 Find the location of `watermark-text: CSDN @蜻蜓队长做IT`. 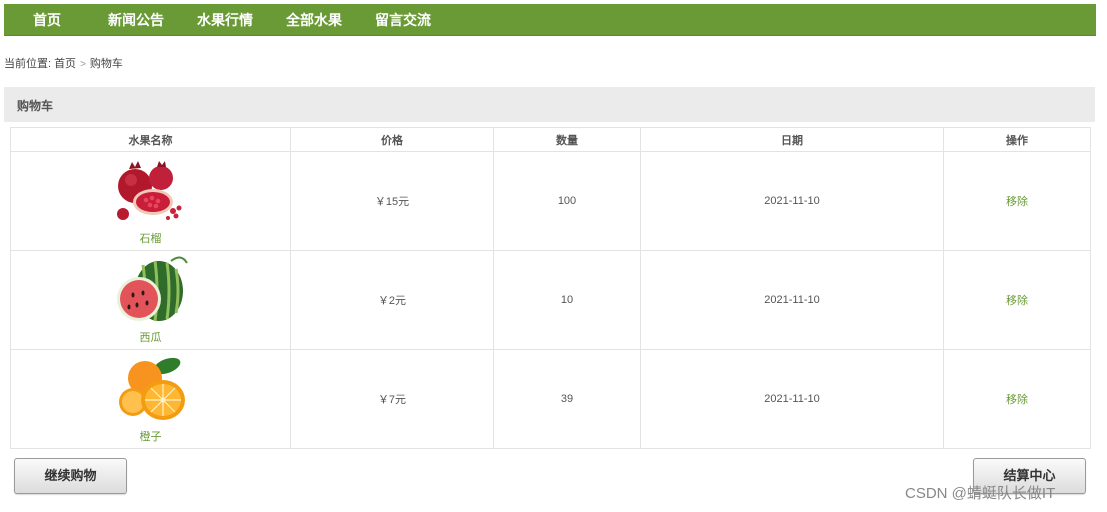

watermark-text: CSDN @蜻蜓队长做IT is located at coordinates (980, 493).